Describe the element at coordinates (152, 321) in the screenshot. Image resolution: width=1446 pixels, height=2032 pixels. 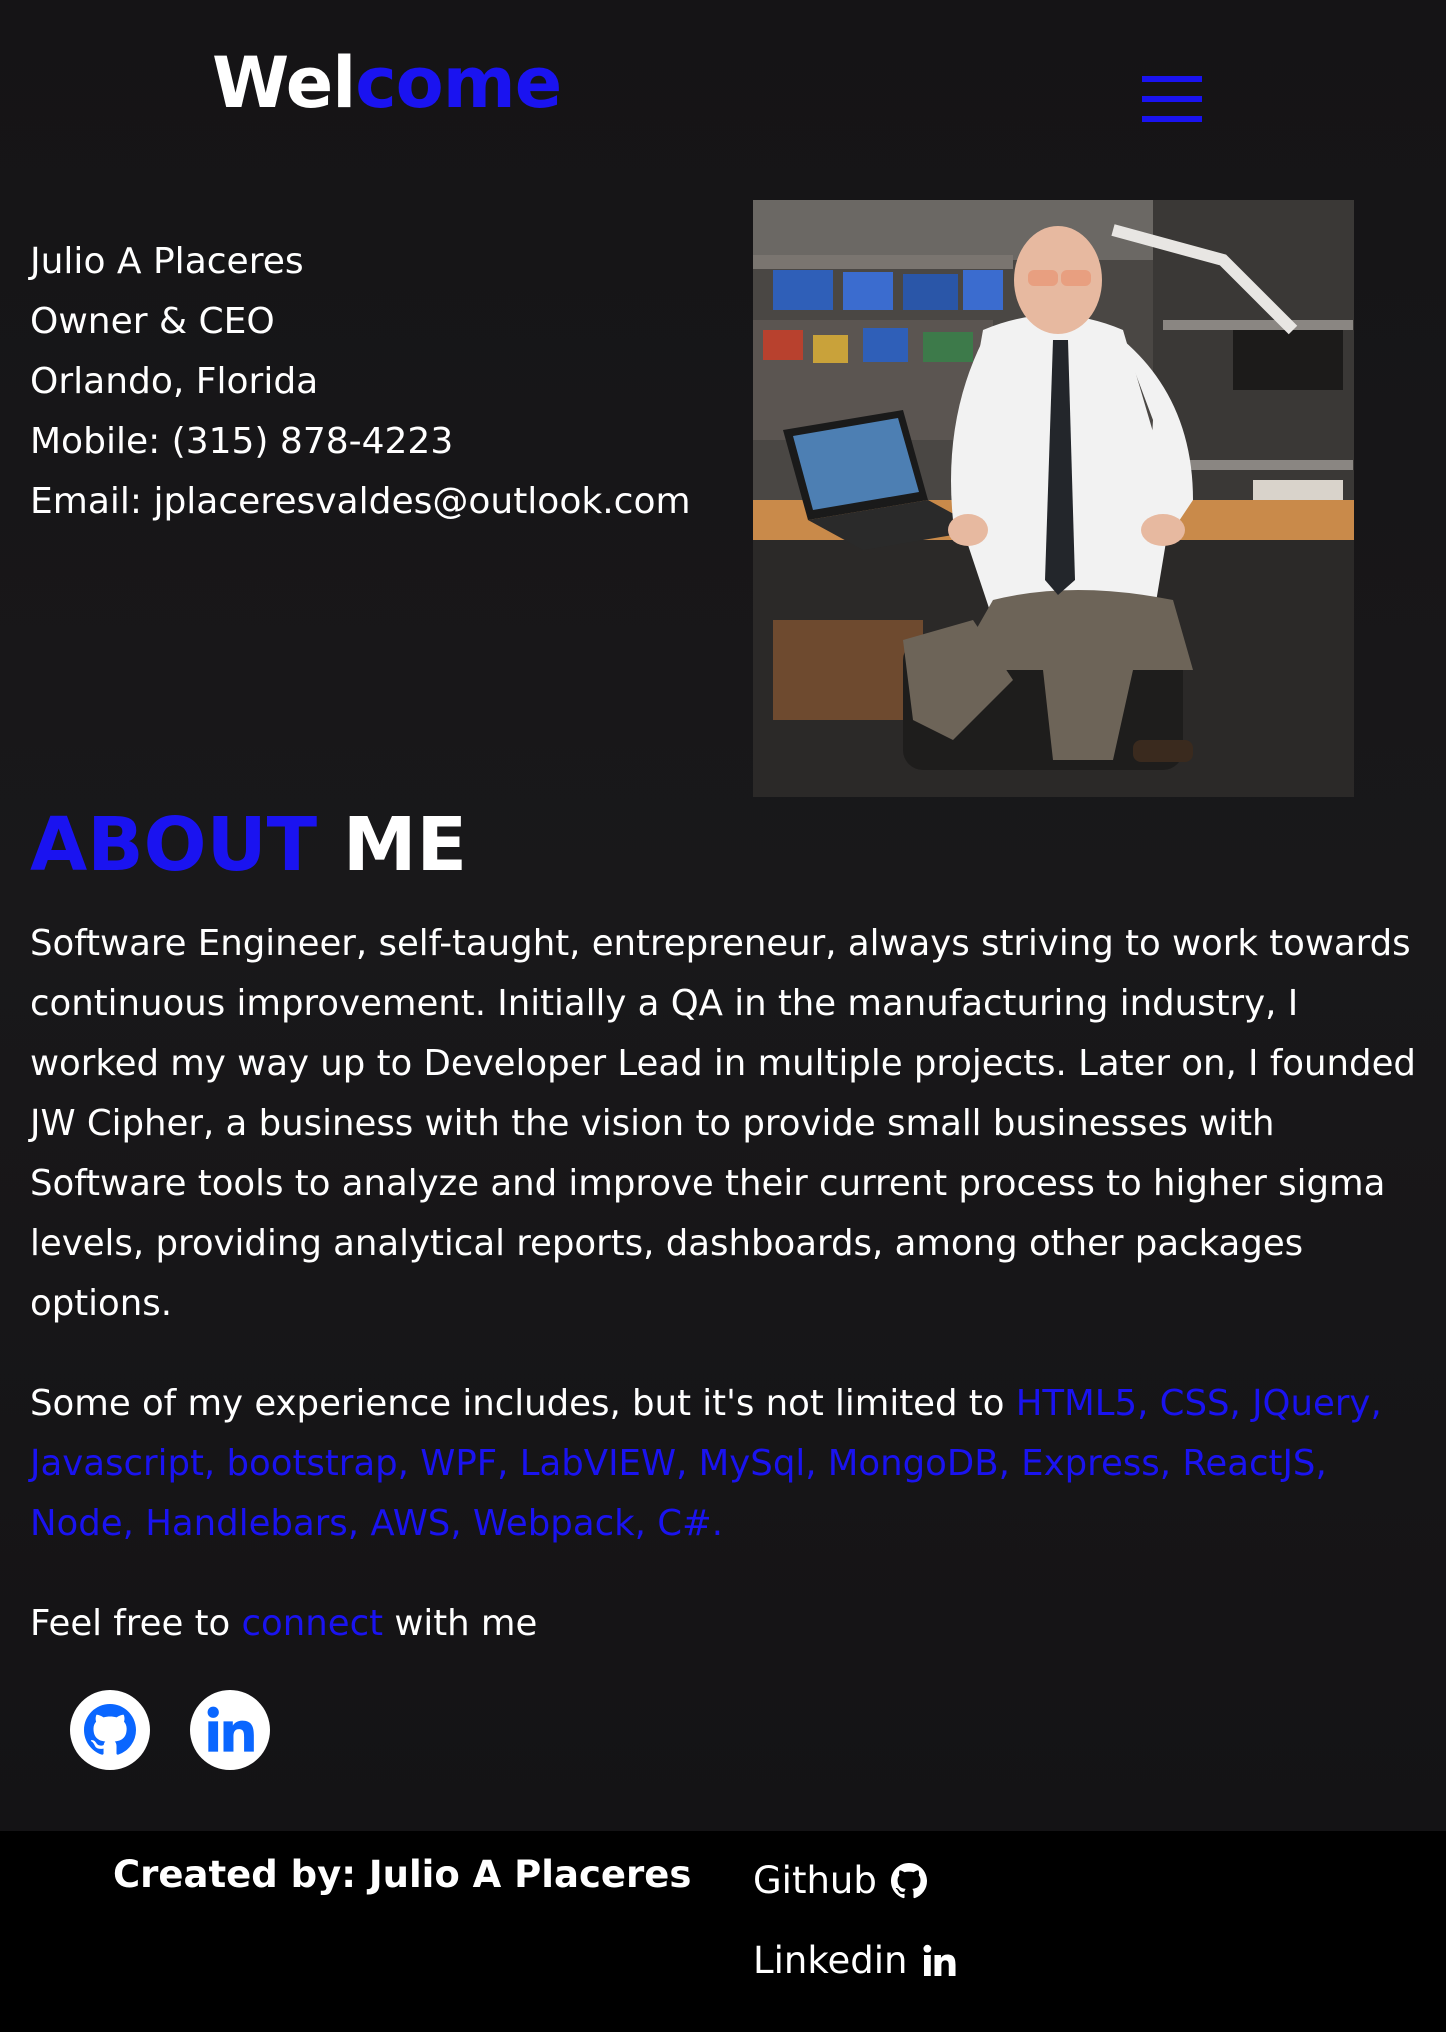
I see `contact-title: Owner & CEO` at that location.